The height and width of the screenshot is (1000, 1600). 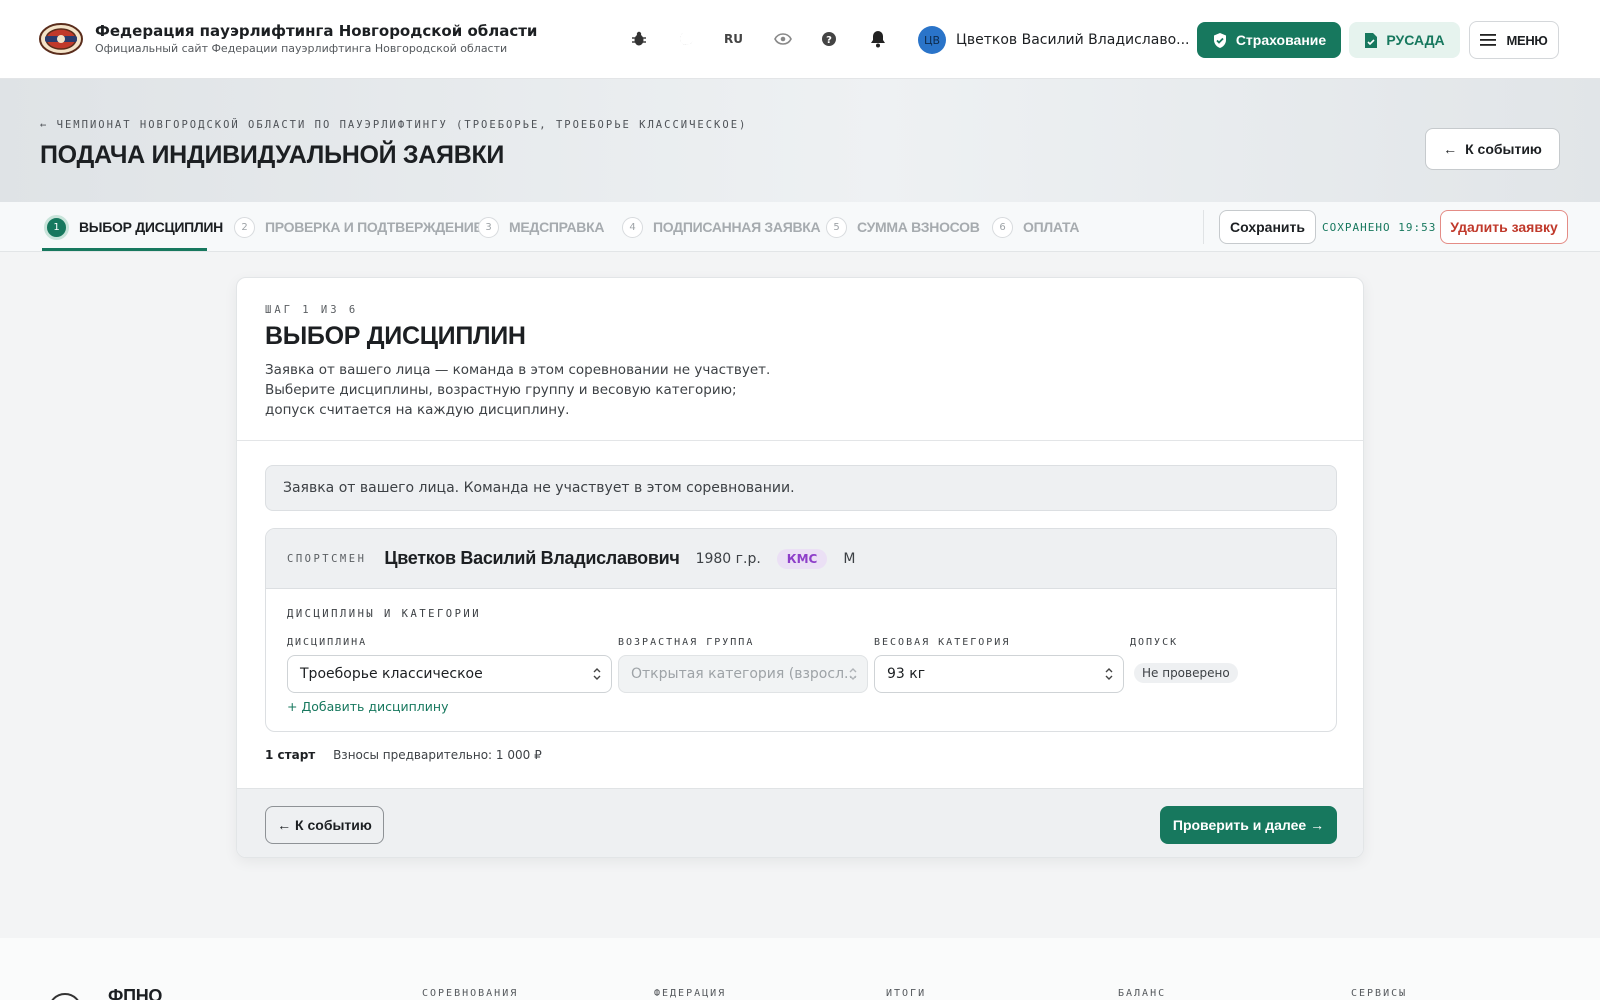 What do you see at coordinates (783, 39) in the screenshot?
I see `eye-icon` at bounding box center [783, 39].